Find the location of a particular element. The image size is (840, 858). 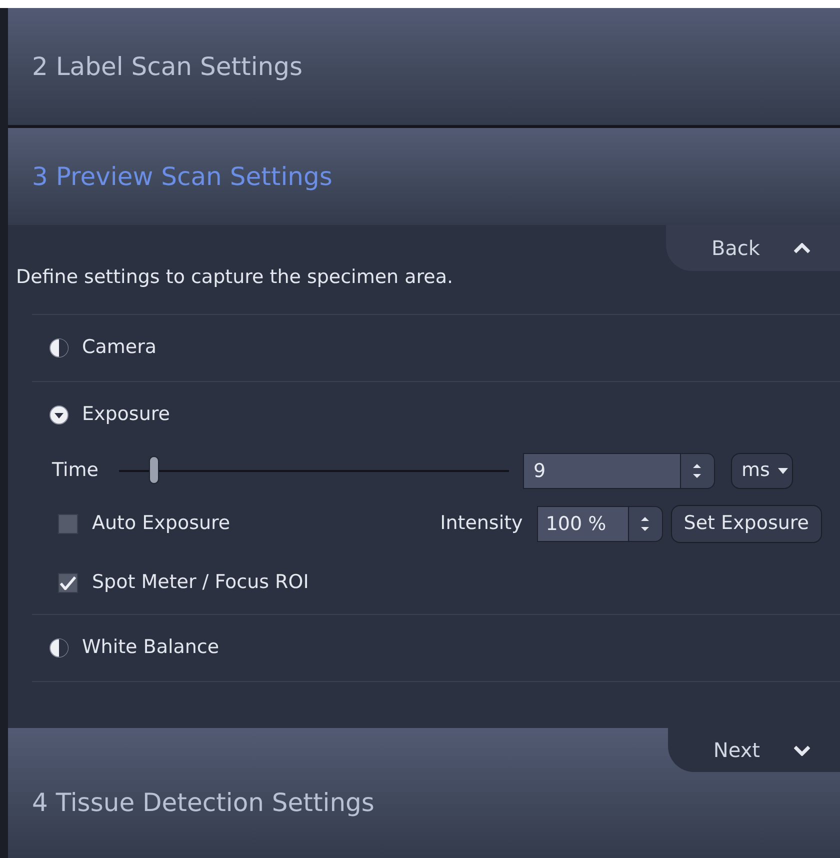

step-title: 4 Tissue Detection Settings is located at coordinates (203, 803).